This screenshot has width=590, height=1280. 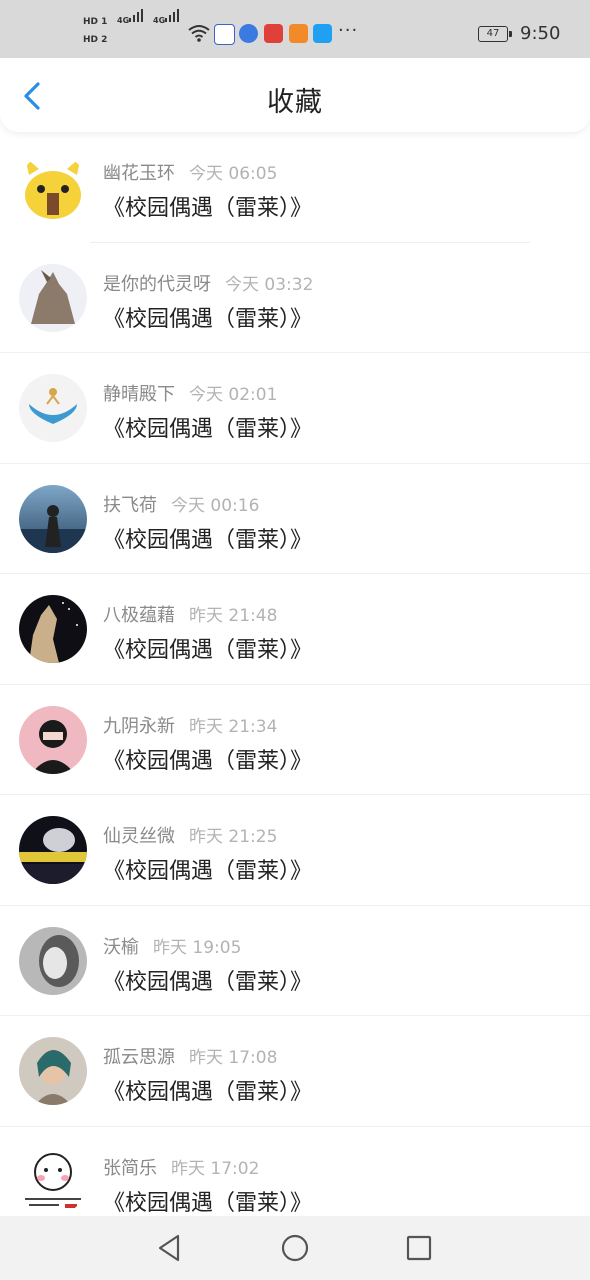 I want to click on item-user: 是你的代灵呀 今天 03:32, so click(x=208, y=284).